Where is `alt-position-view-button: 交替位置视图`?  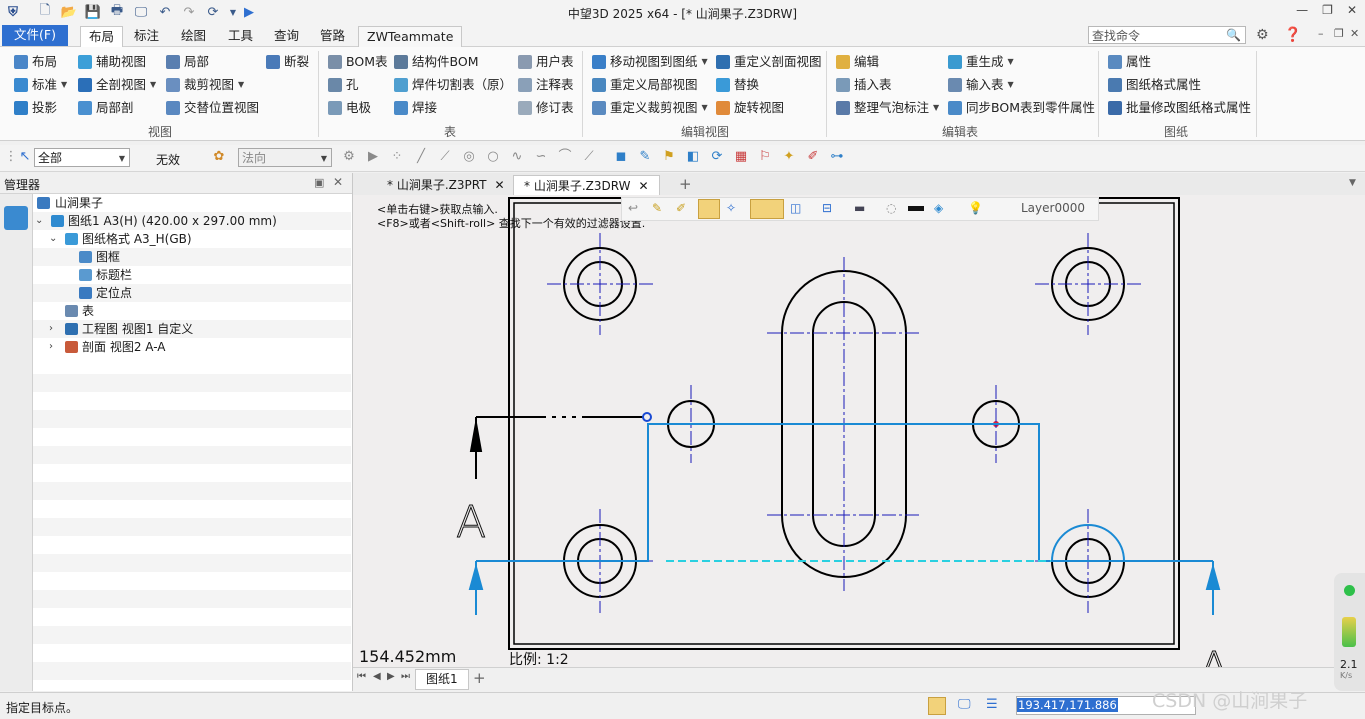 alt-position-view-button: 交替位置视图 is located at coordinates (212, 108).